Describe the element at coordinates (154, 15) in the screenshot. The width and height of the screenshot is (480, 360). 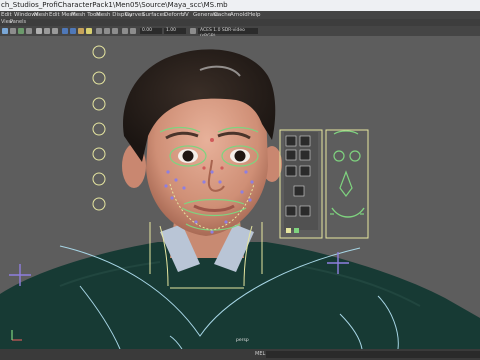
I see `menu-surfaces: Surfaces` at that location.